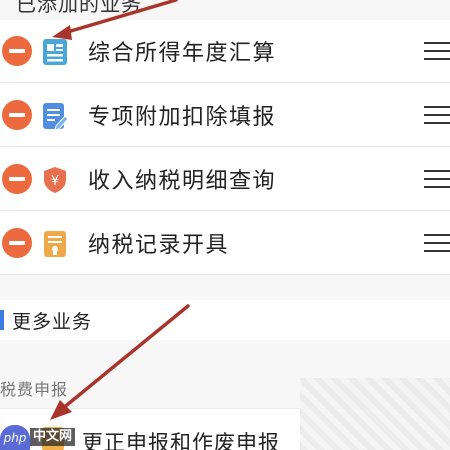 The height and width of the screenshot is (450, 450). What do you see at coordinates (79, 8) in the screenshot?
I see `added-services-title: 已添加的业务` at bounding box center [79, 8].